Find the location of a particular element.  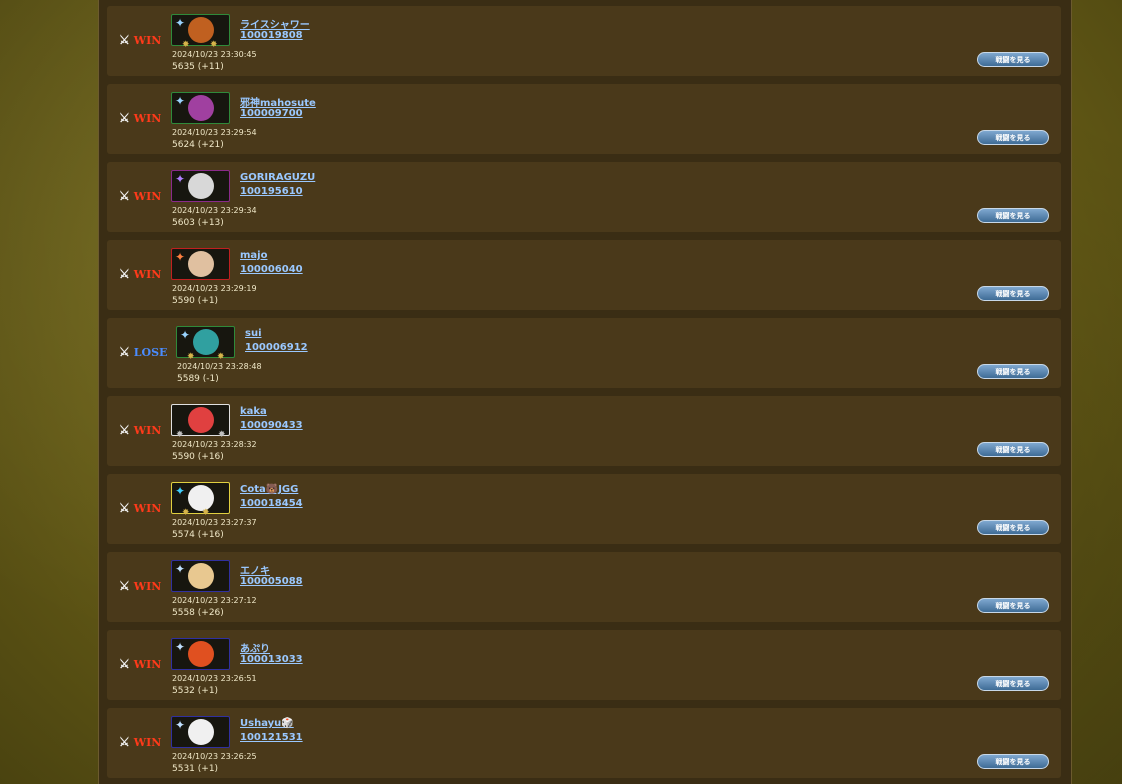

player-id-link: 100009700 is located at coordinates (271, 113).